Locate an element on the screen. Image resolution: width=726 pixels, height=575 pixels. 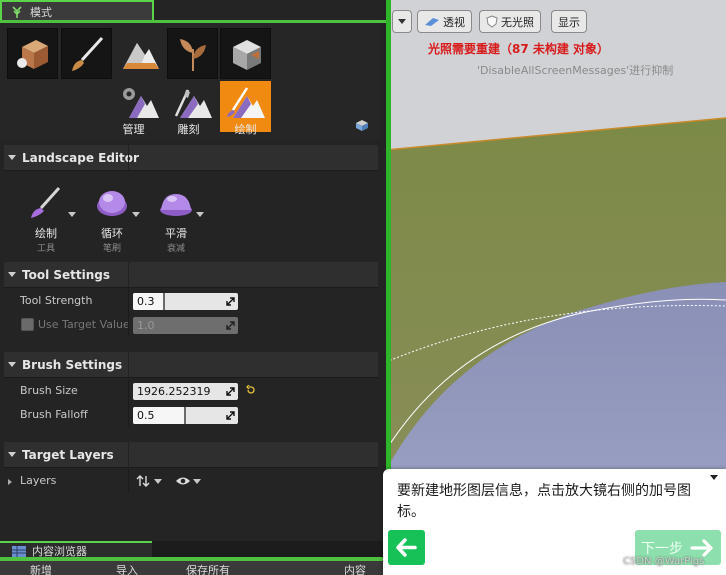
landscape-editor-header: Landscape Editor is located at coordinates (191, 158).